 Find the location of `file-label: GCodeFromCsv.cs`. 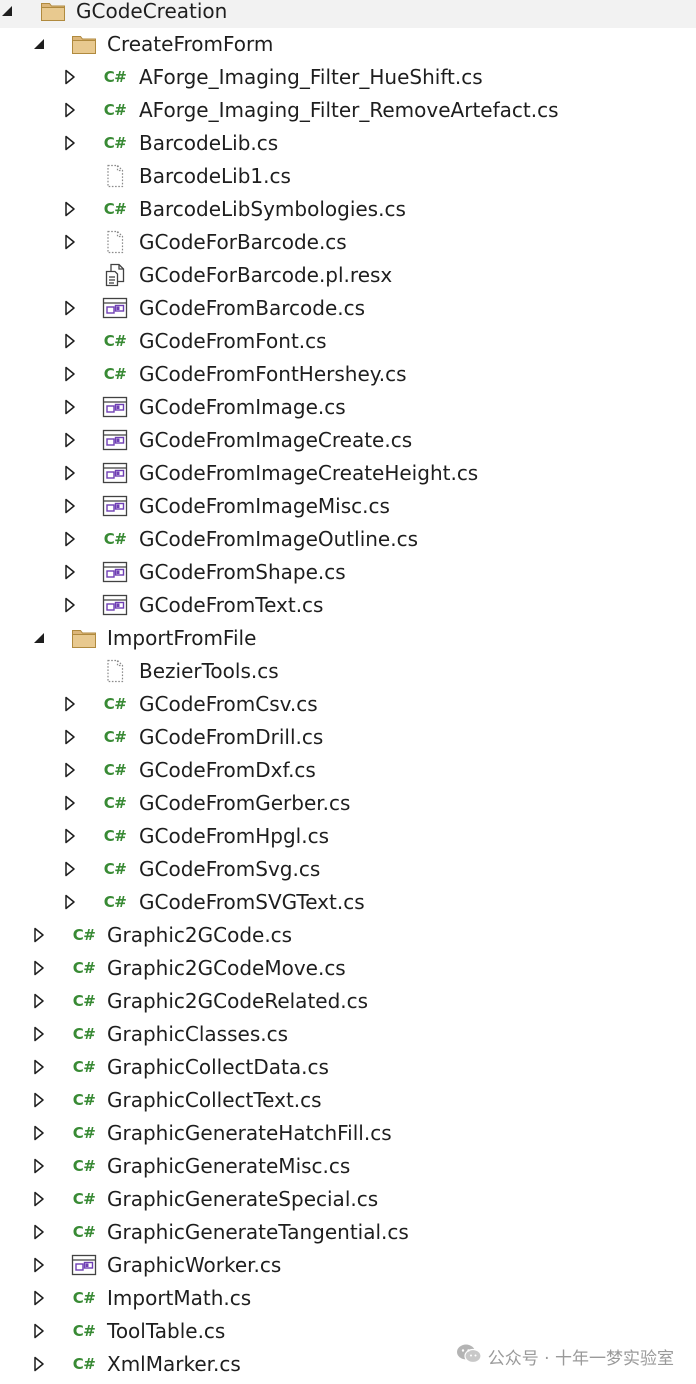

file-label: GCodeFromCsv.cs is located at coordinates (228, 704).